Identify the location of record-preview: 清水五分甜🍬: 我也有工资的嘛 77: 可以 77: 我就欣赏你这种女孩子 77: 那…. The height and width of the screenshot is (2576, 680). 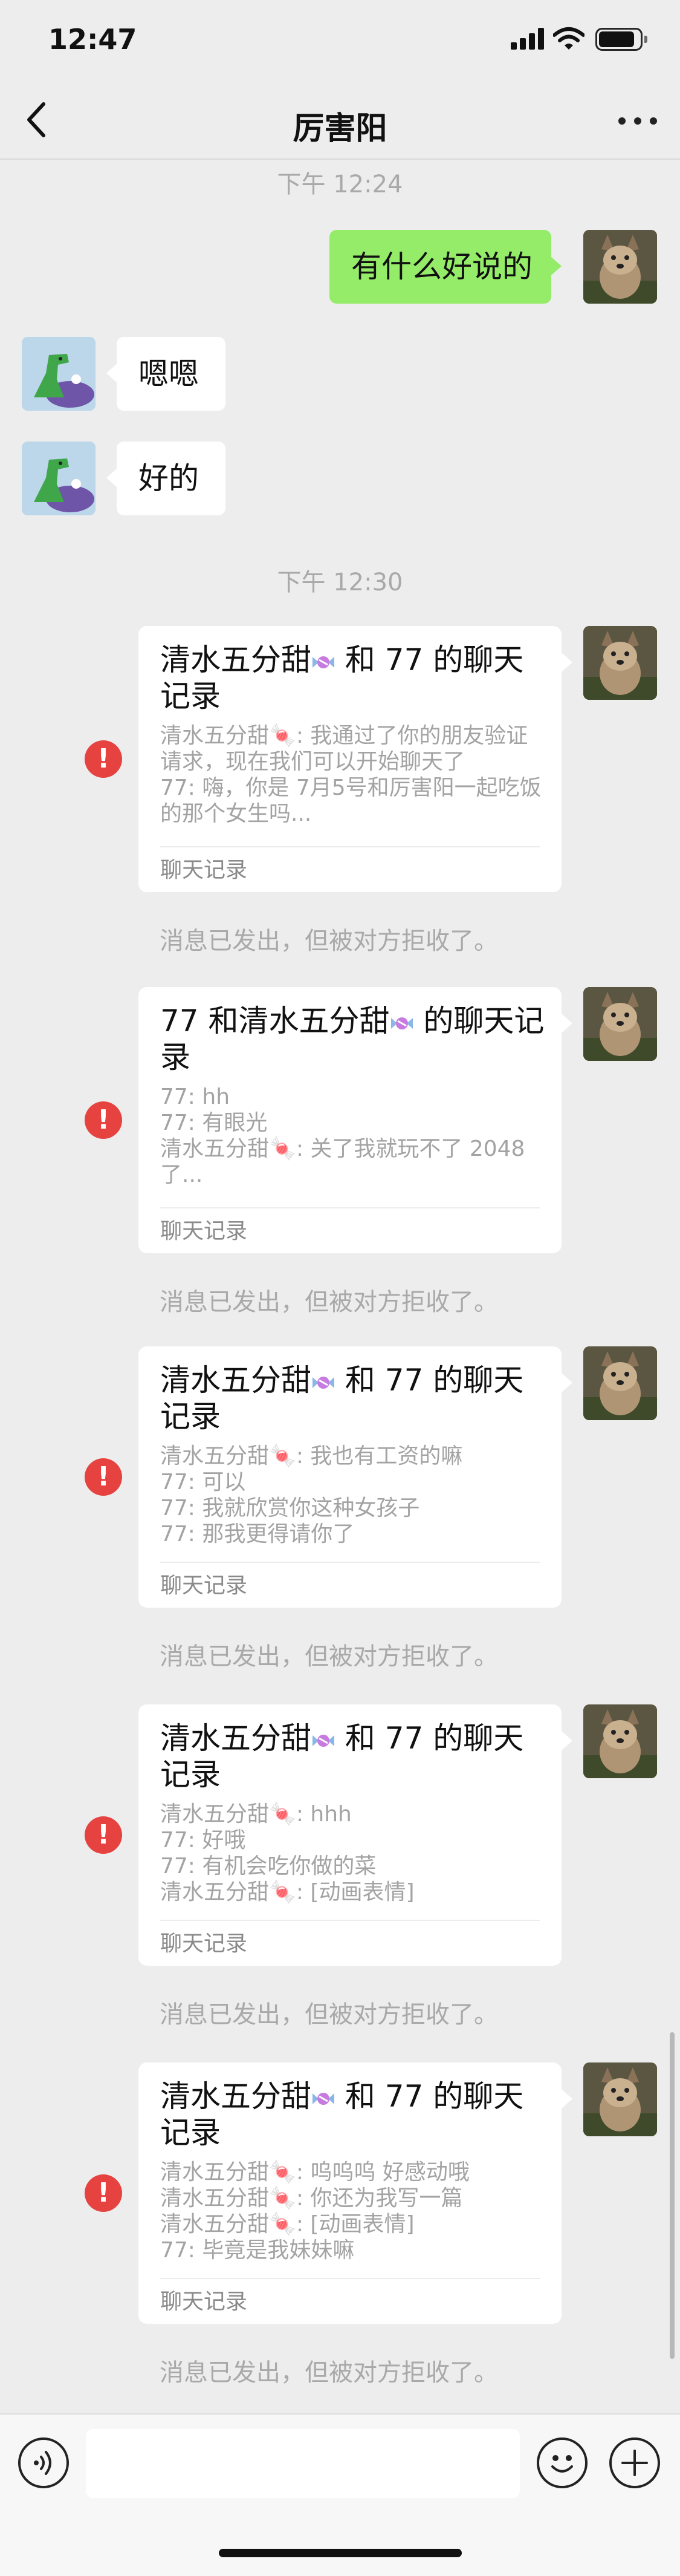
(353, 1495).